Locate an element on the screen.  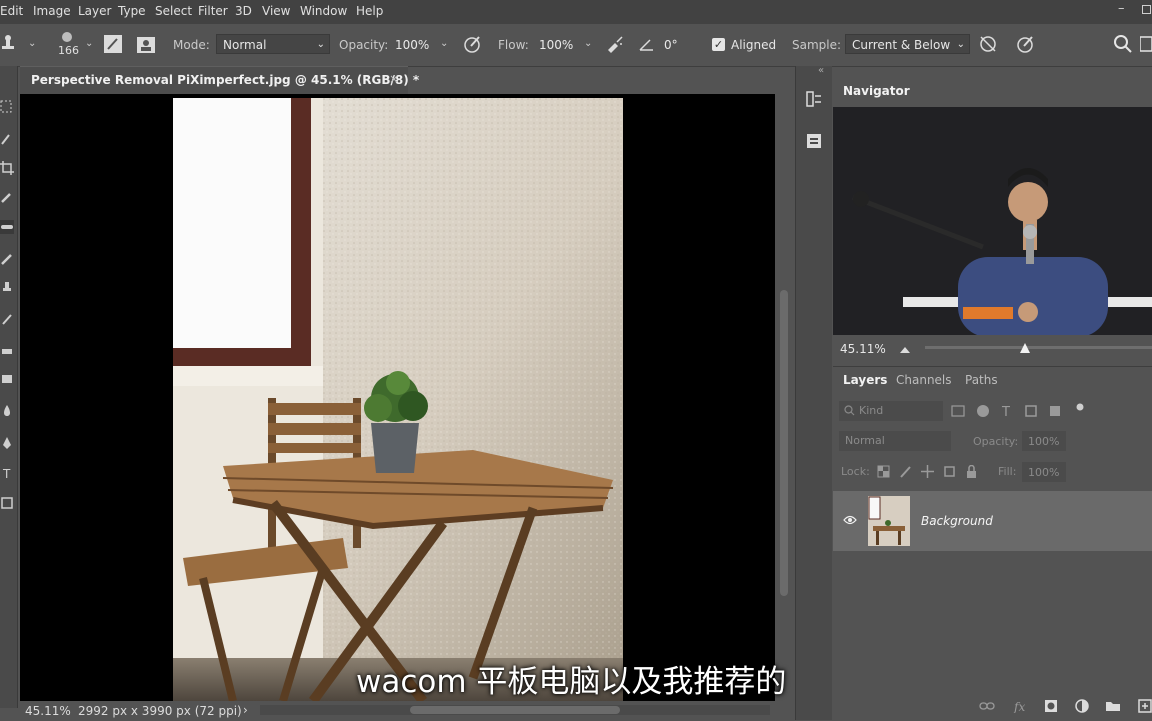
video-subtitle: wacom 平板电脑以及我推荐的 is located at coordinates (571, 682).